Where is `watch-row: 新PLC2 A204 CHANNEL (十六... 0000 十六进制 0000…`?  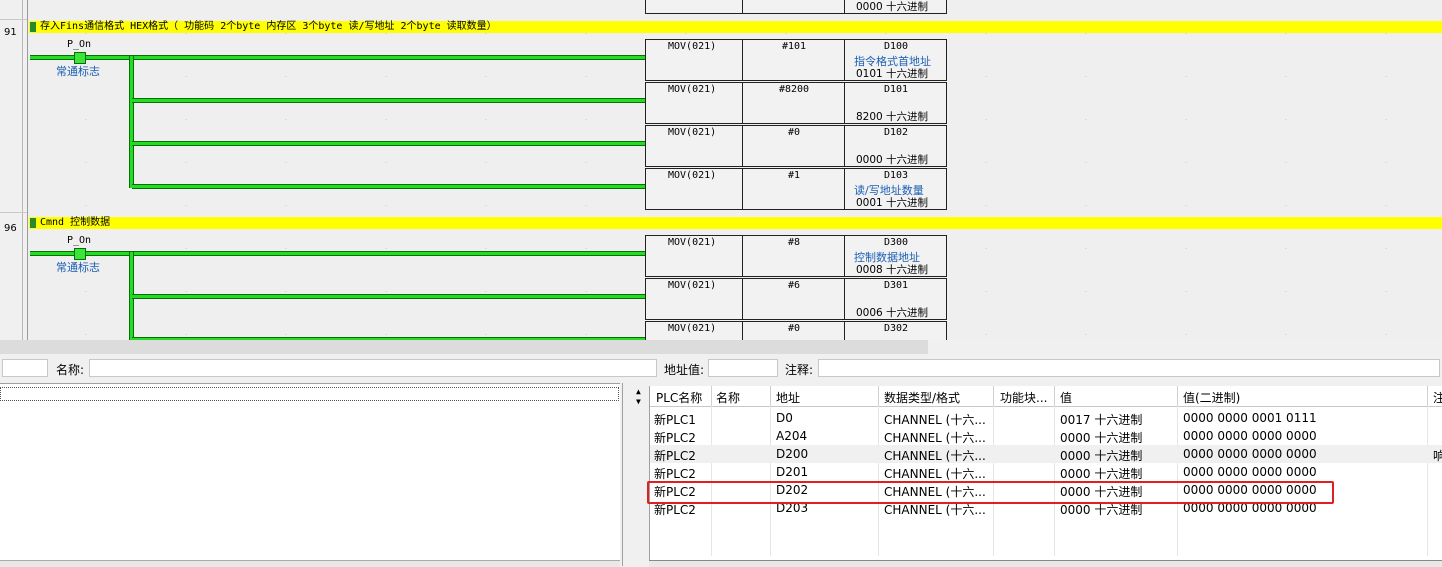 watch-row: 新PLC2 A204 CHANNEL (十六... 0000 十六进制 0000… is located at coordinates (1046, 436).